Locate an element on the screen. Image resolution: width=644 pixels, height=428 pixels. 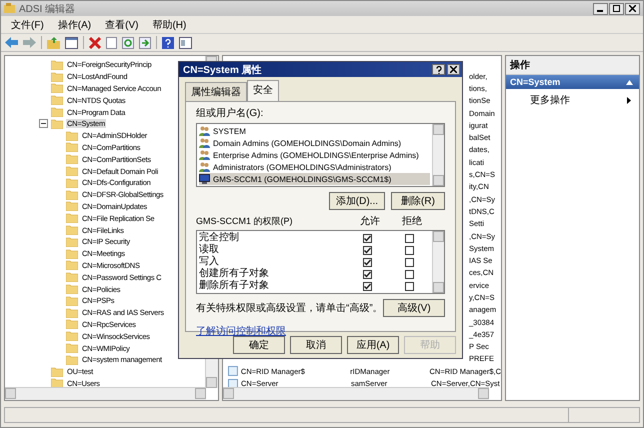
user-name: Administrators (GOMEHOLDINGS\Administrators) is located at coordinates (302, 167).